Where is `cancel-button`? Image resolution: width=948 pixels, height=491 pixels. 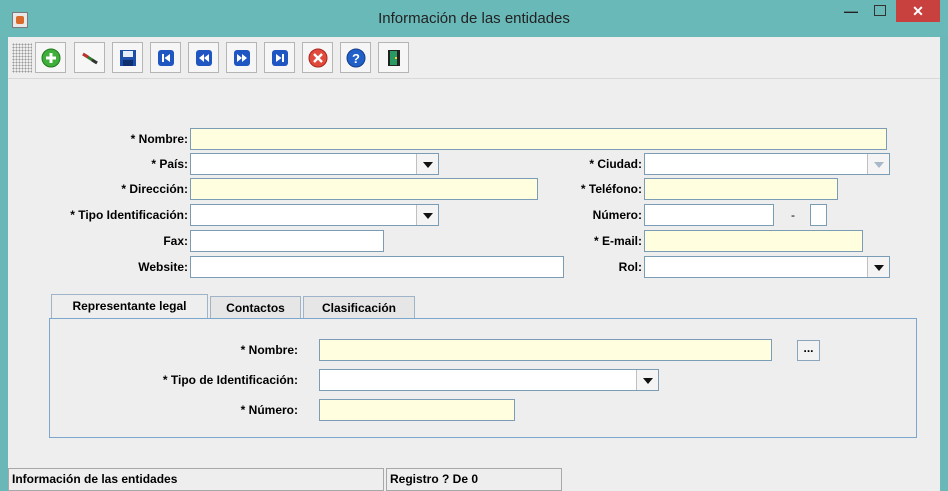
cancel-button is located at coordinates (317, 57).